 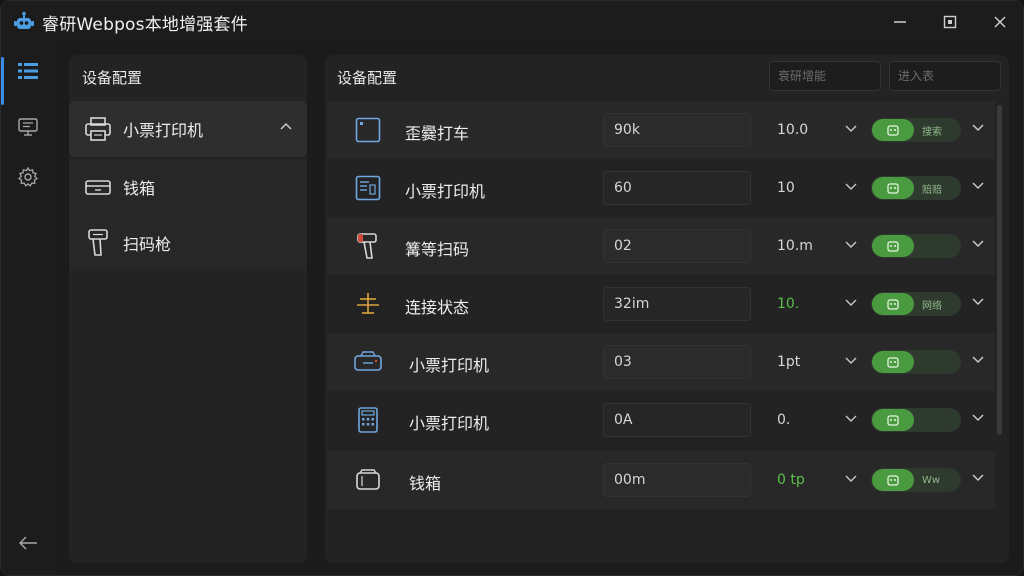 What do you see at coordinates (945, 76) in the screenshot?
I see `filter-input` at bounding box center [945, 76].